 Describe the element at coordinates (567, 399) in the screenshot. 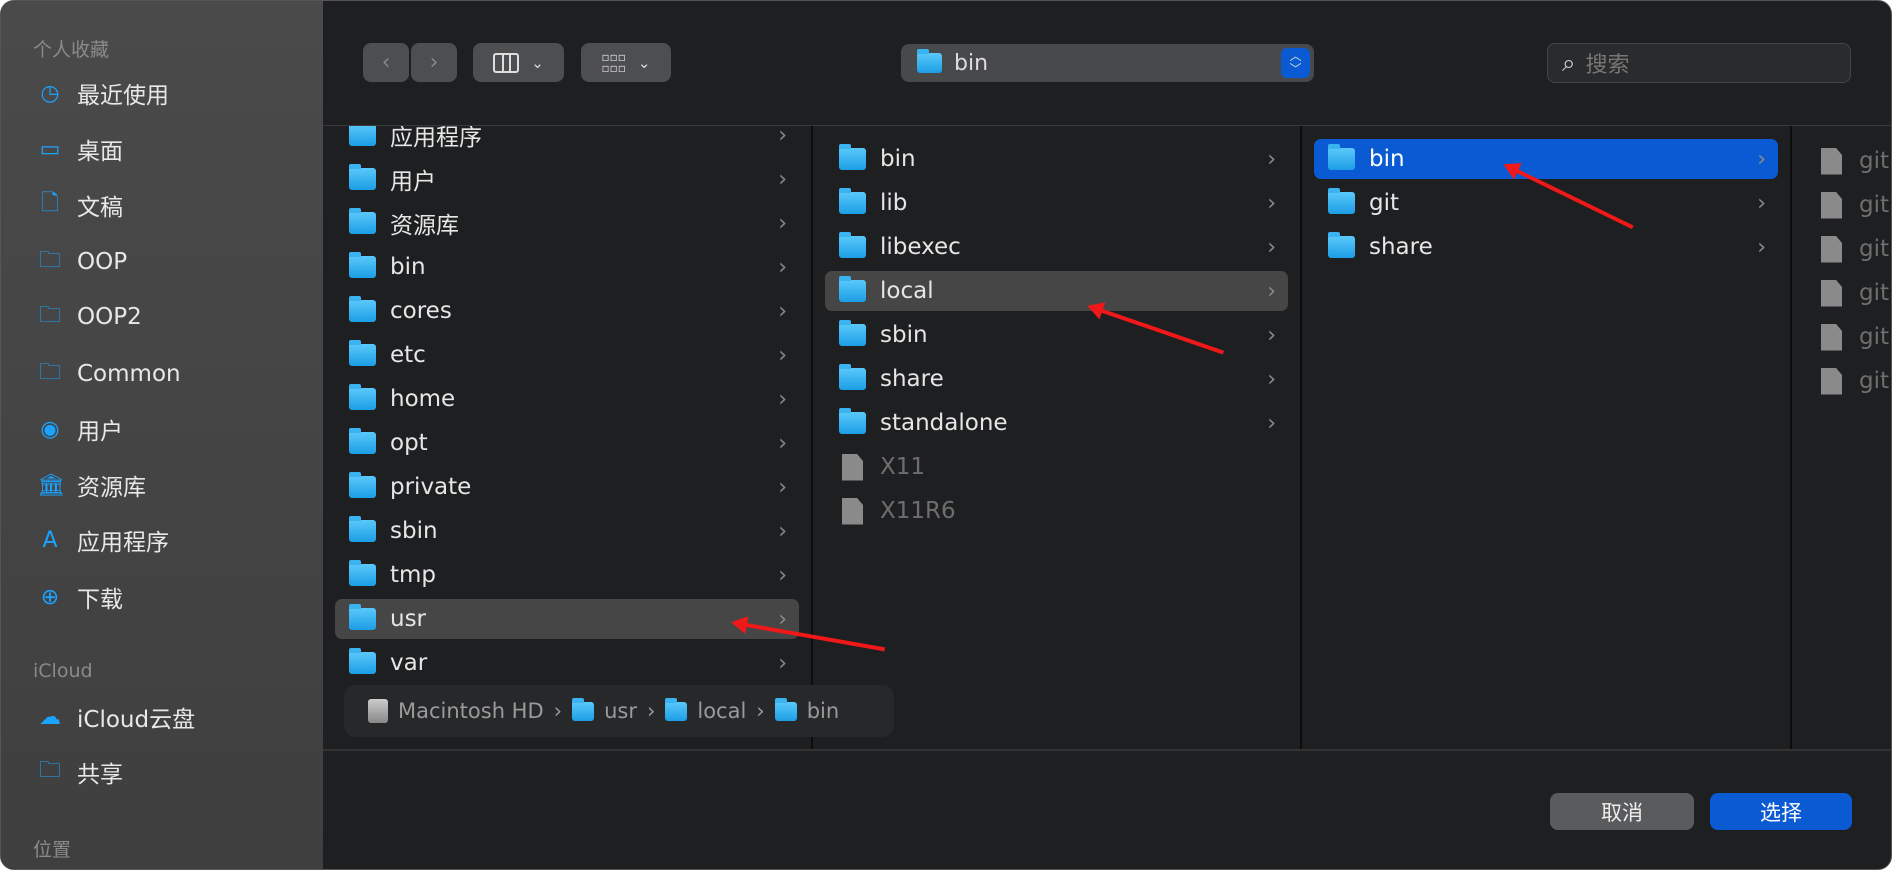

I see `list-item: home ›` at that location.